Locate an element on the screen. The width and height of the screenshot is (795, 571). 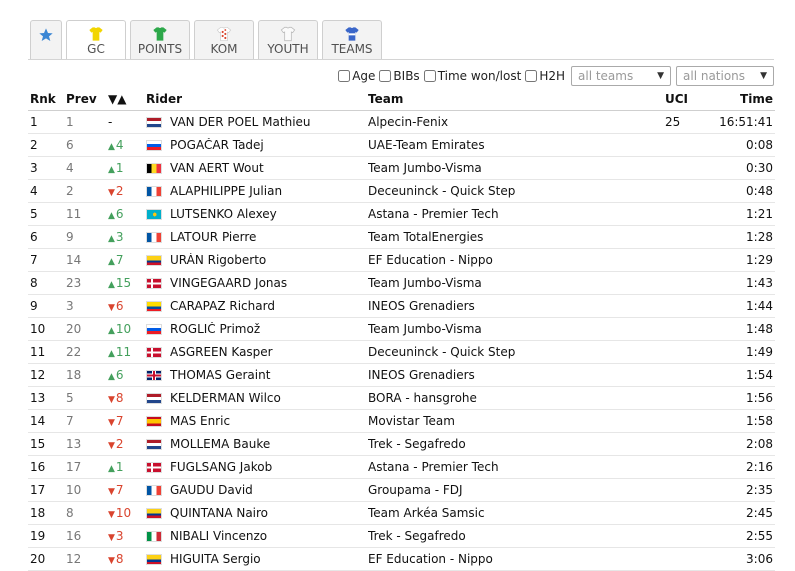
cell-prev: 14 is located at coordinates (74, 260).